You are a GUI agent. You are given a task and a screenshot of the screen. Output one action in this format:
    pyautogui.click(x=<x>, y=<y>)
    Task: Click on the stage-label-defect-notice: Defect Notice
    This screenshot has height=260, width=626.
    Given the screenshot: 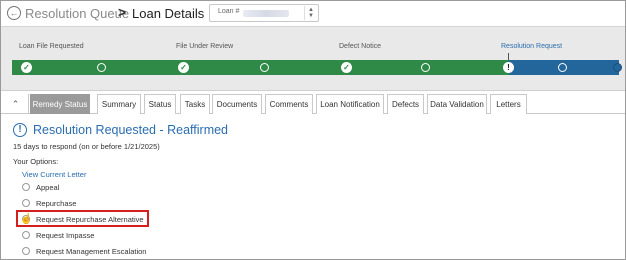 What is the action you would take?
    pyautogui.click(x=360, y=46)
    